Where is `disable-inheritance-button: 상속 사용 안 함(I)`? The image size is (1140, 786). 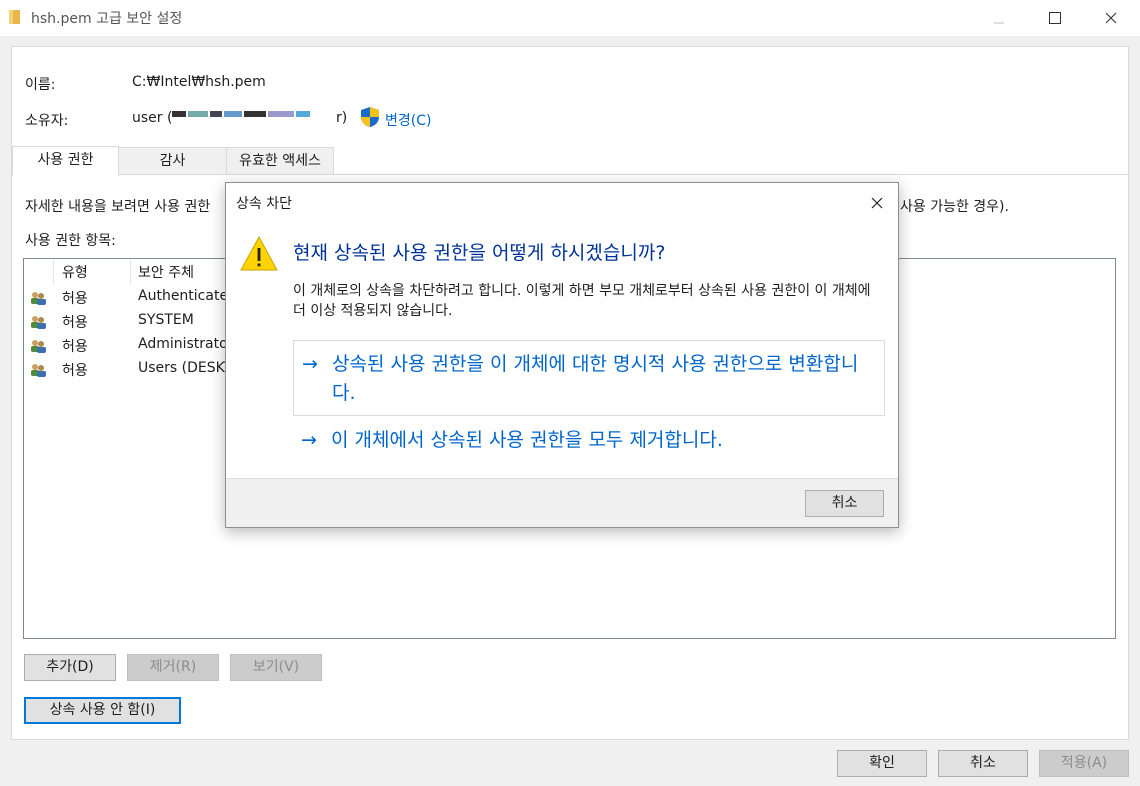
disable-inheritance-button: 상속 사용 안 함(I) is located at coordinates (102, 710).